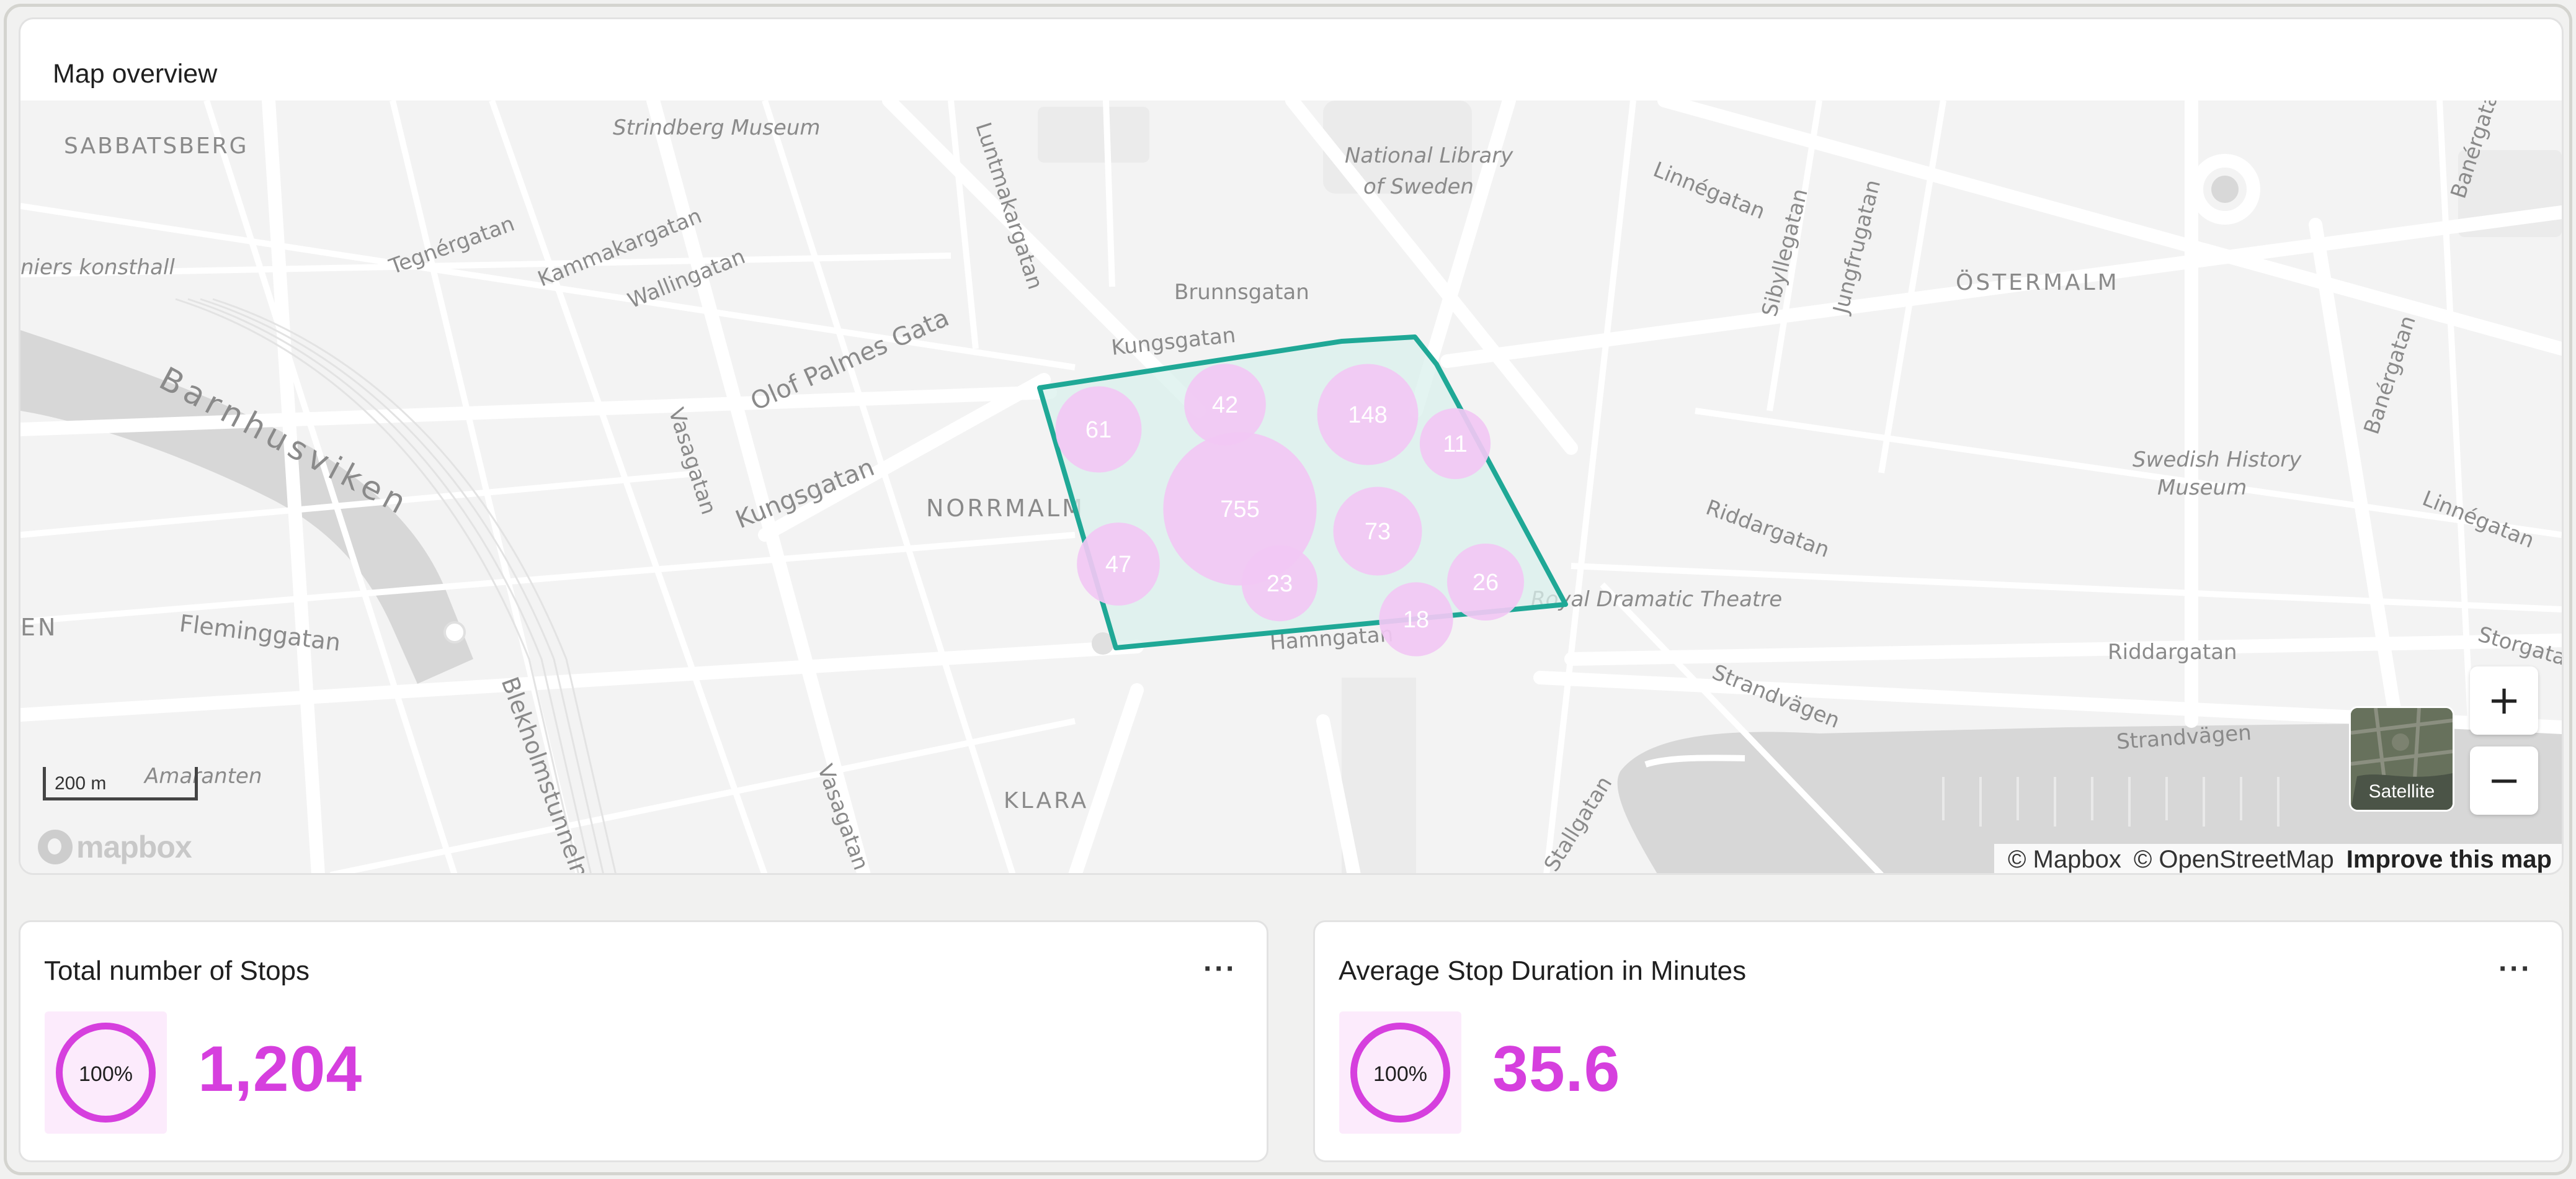  I want to click on map-label-7: Kungsgatan, so click(1173, 342).